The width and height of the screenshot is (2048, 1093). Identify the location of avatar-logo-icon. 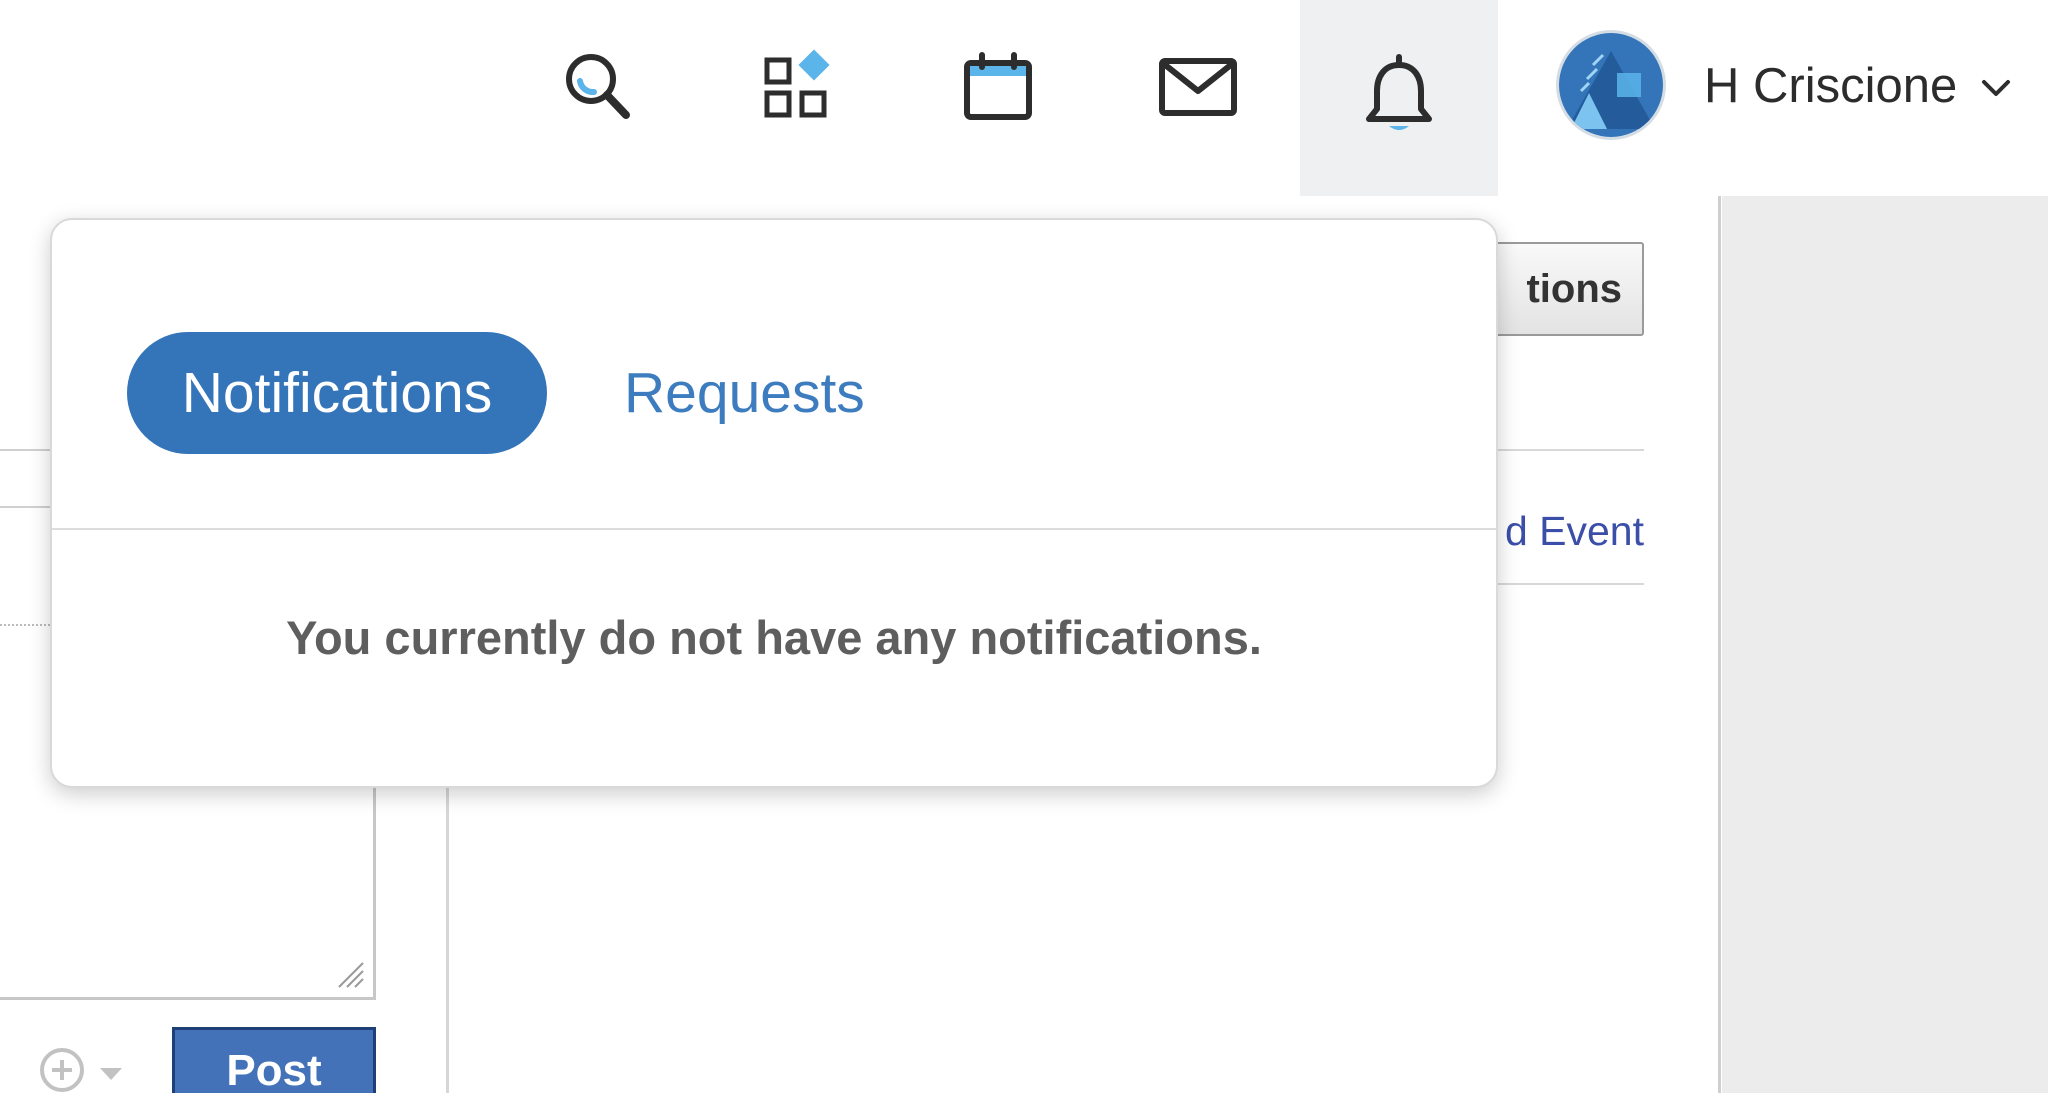
(1611, 85).